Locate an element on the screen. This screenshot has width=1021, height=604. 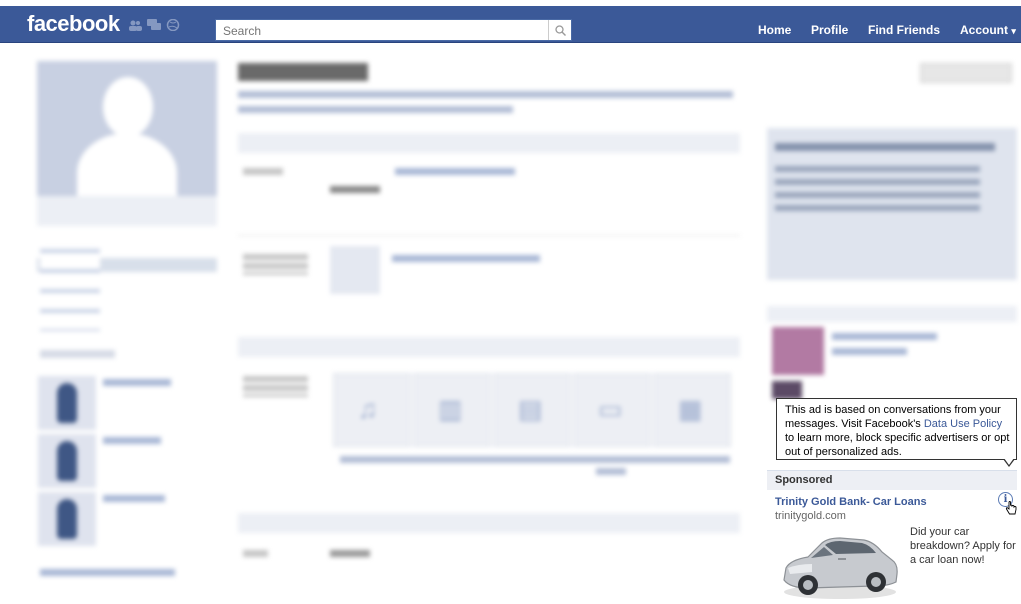
notifications-globe-icon is located at coordinates (173, 25).